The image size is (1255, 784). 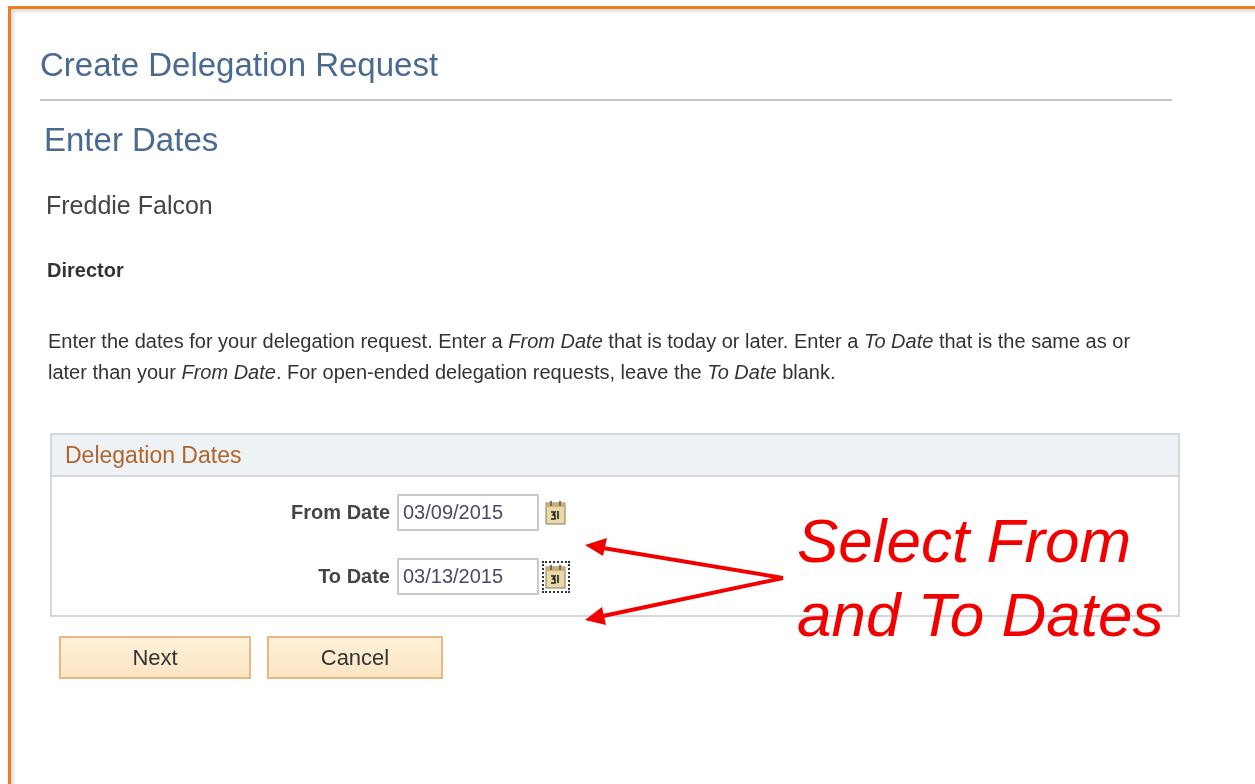 I want to click on annotation-text: Select From, so click(x=965, y=541).